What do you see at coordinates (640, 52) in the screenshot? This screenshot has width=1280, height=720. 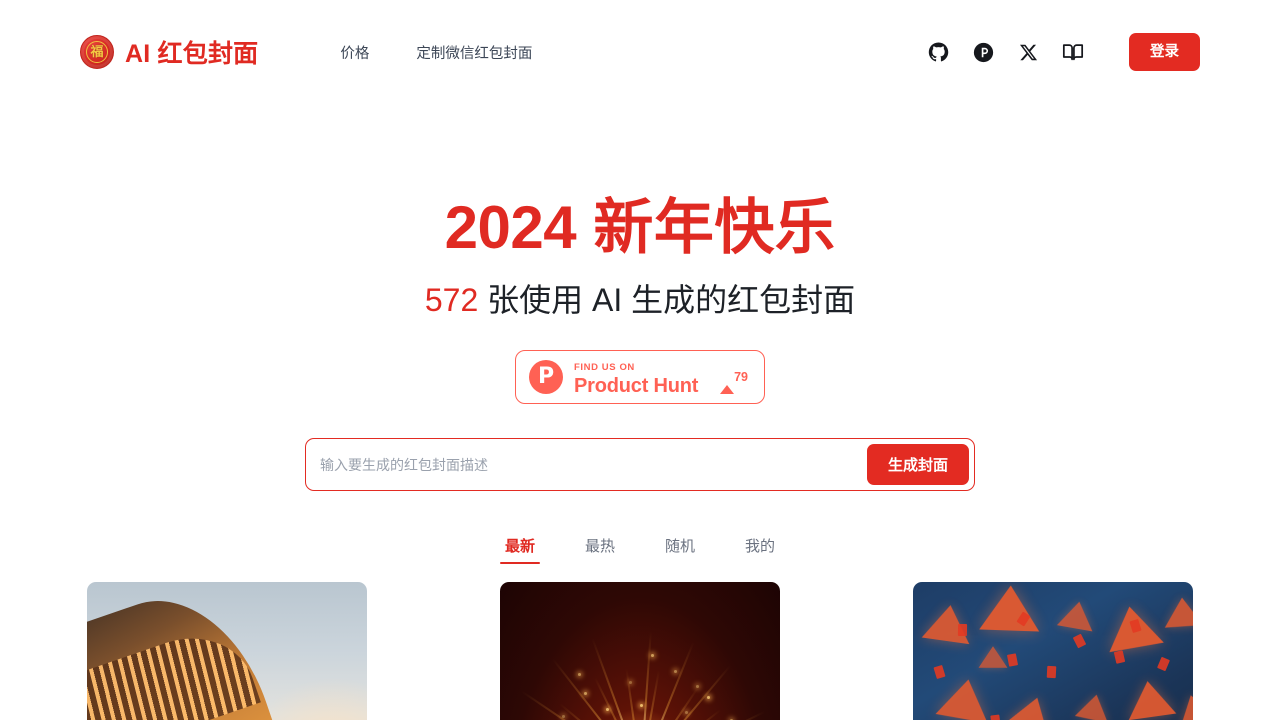 I see `site-header: 福 AI 红包封面 价格 定制微信红包封面 登录` at bounding box center [640, 52].